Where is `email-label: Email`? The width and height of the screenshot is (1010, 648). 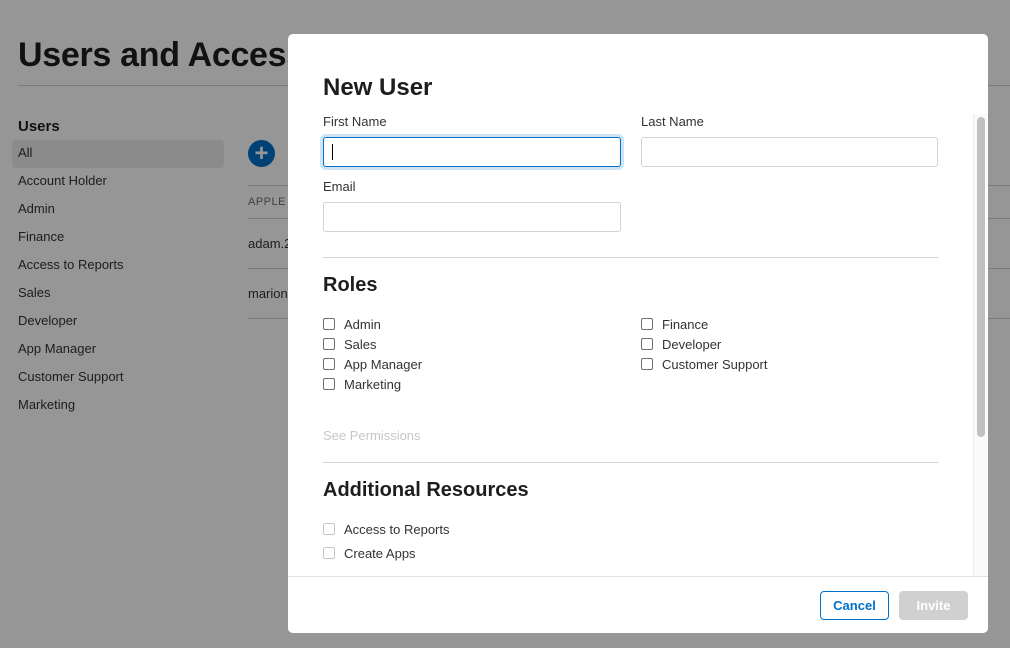
email-label: Email is located at coordinates (339, 186).